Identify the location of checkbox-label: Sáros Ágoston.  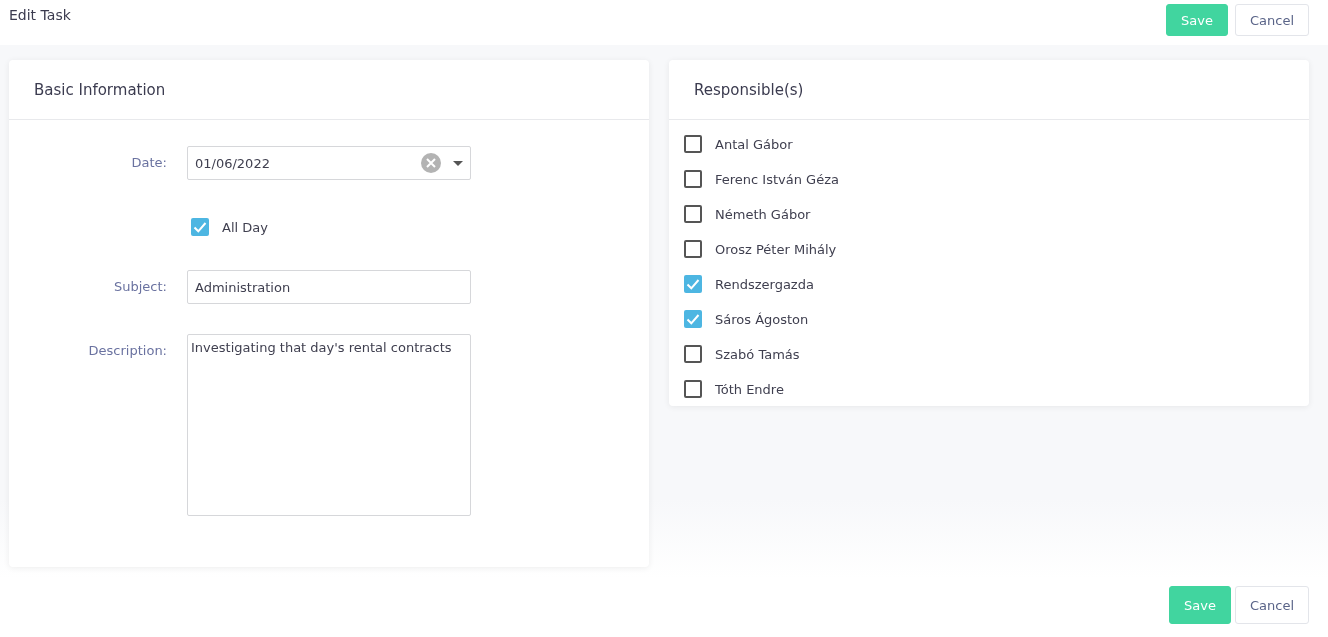
(762, 319).